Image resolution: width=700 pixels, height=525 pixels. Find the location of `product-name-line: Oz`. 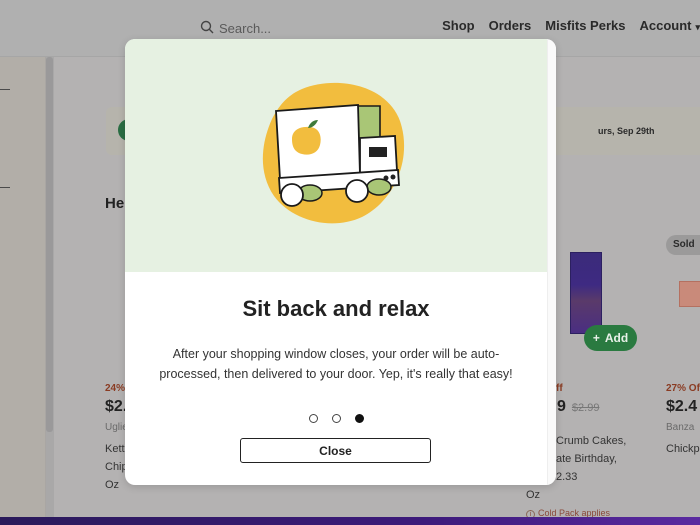

product-name-line: Oz is located at coordinates (533, 495).